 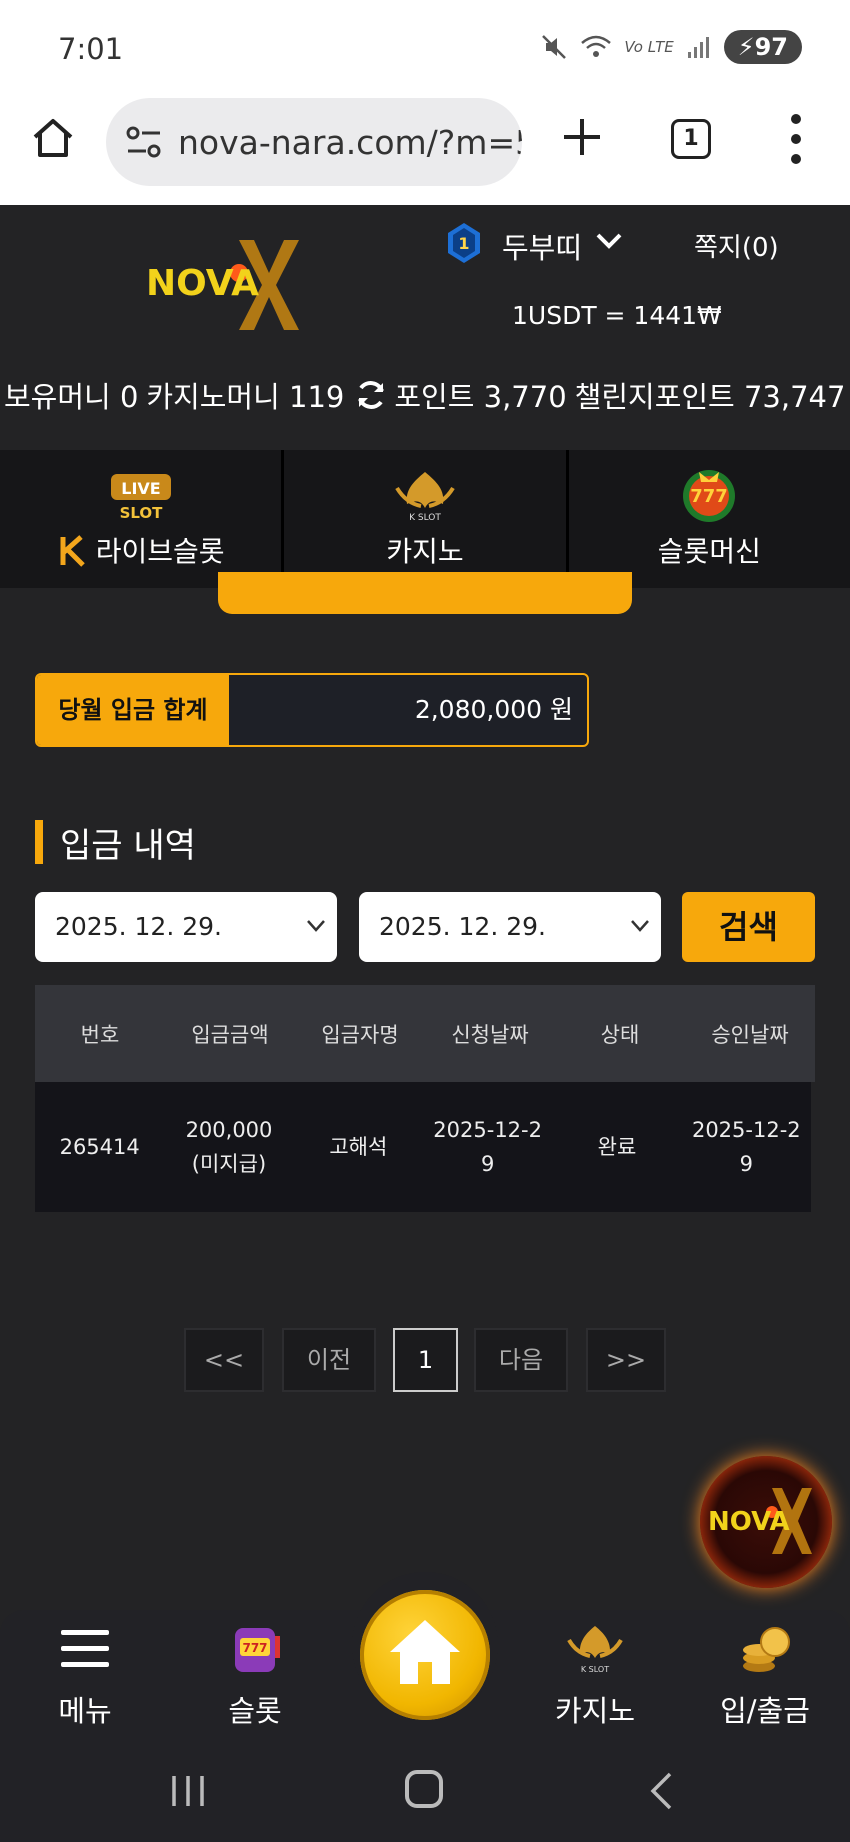 What do you see at coordinates (85, 1648) in the screenshot?
I see `menu-icon` at bounding box center [85, 1648].